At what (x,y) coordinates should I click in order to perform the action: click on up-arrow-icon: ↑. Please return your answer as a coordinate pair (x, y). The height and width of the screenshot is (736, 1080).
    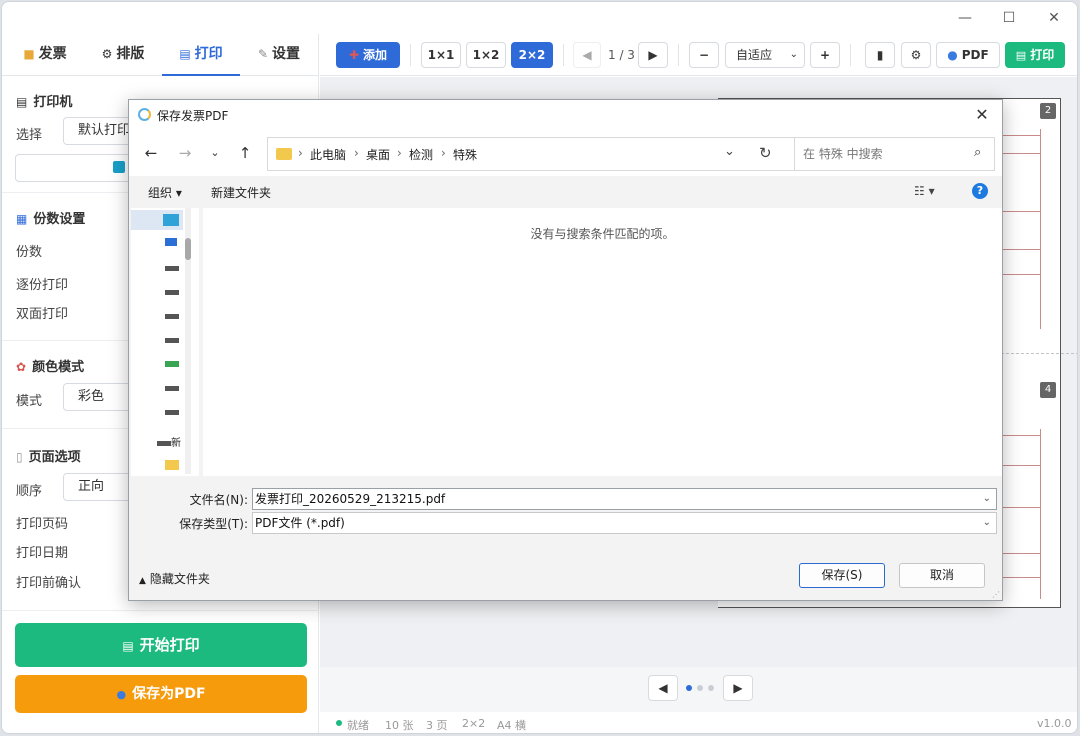
    Looking at the image, I should click on (245, 153).